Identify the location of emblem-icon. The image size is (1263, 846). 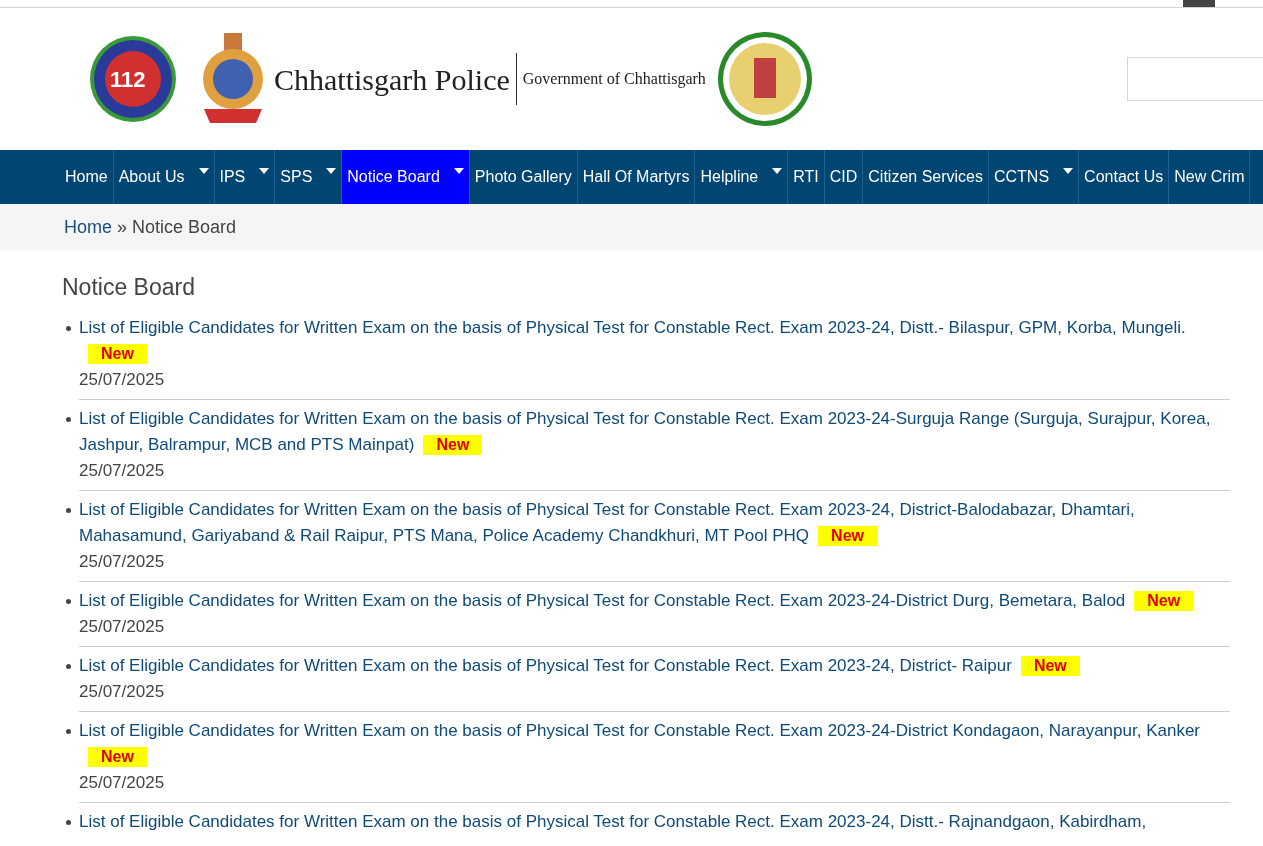
(133, 79).